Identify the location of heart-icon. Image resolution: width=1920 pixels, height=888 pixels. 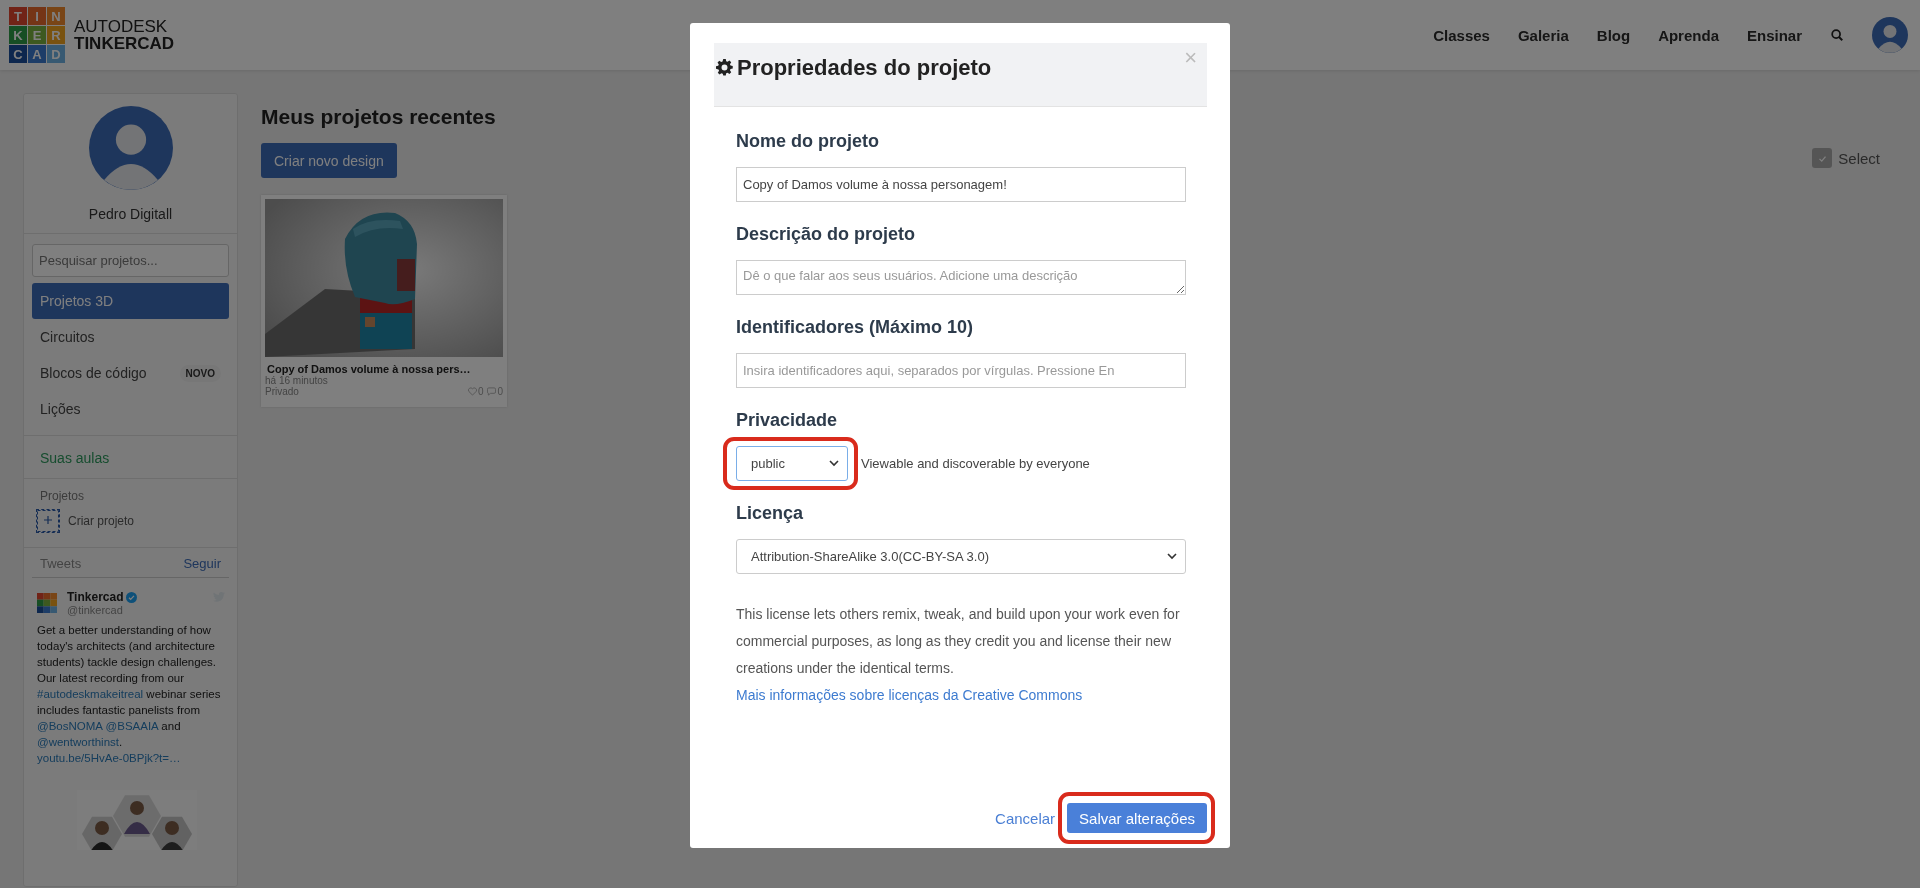
(472, 391).